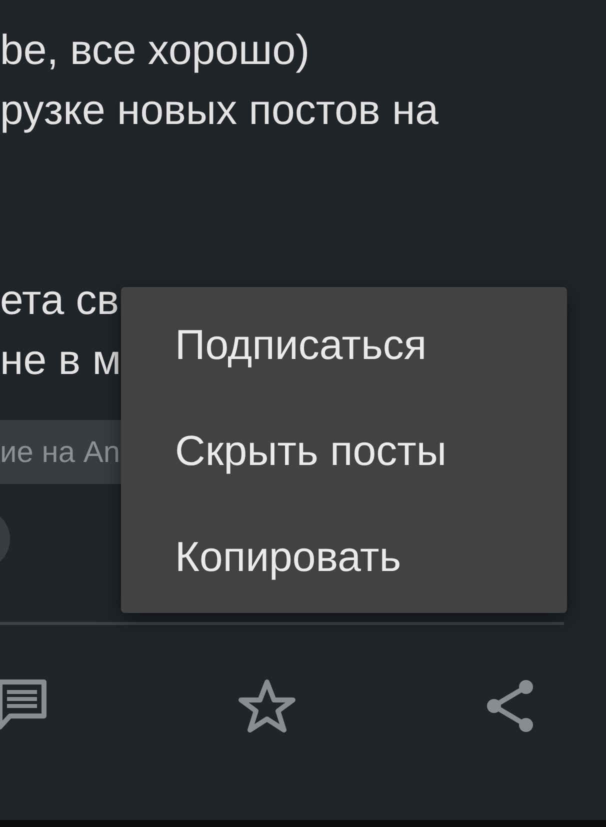  Describe the element at coordinates (344, 344) in the screenshot. I see `menu-item: Подписаться` at that location.